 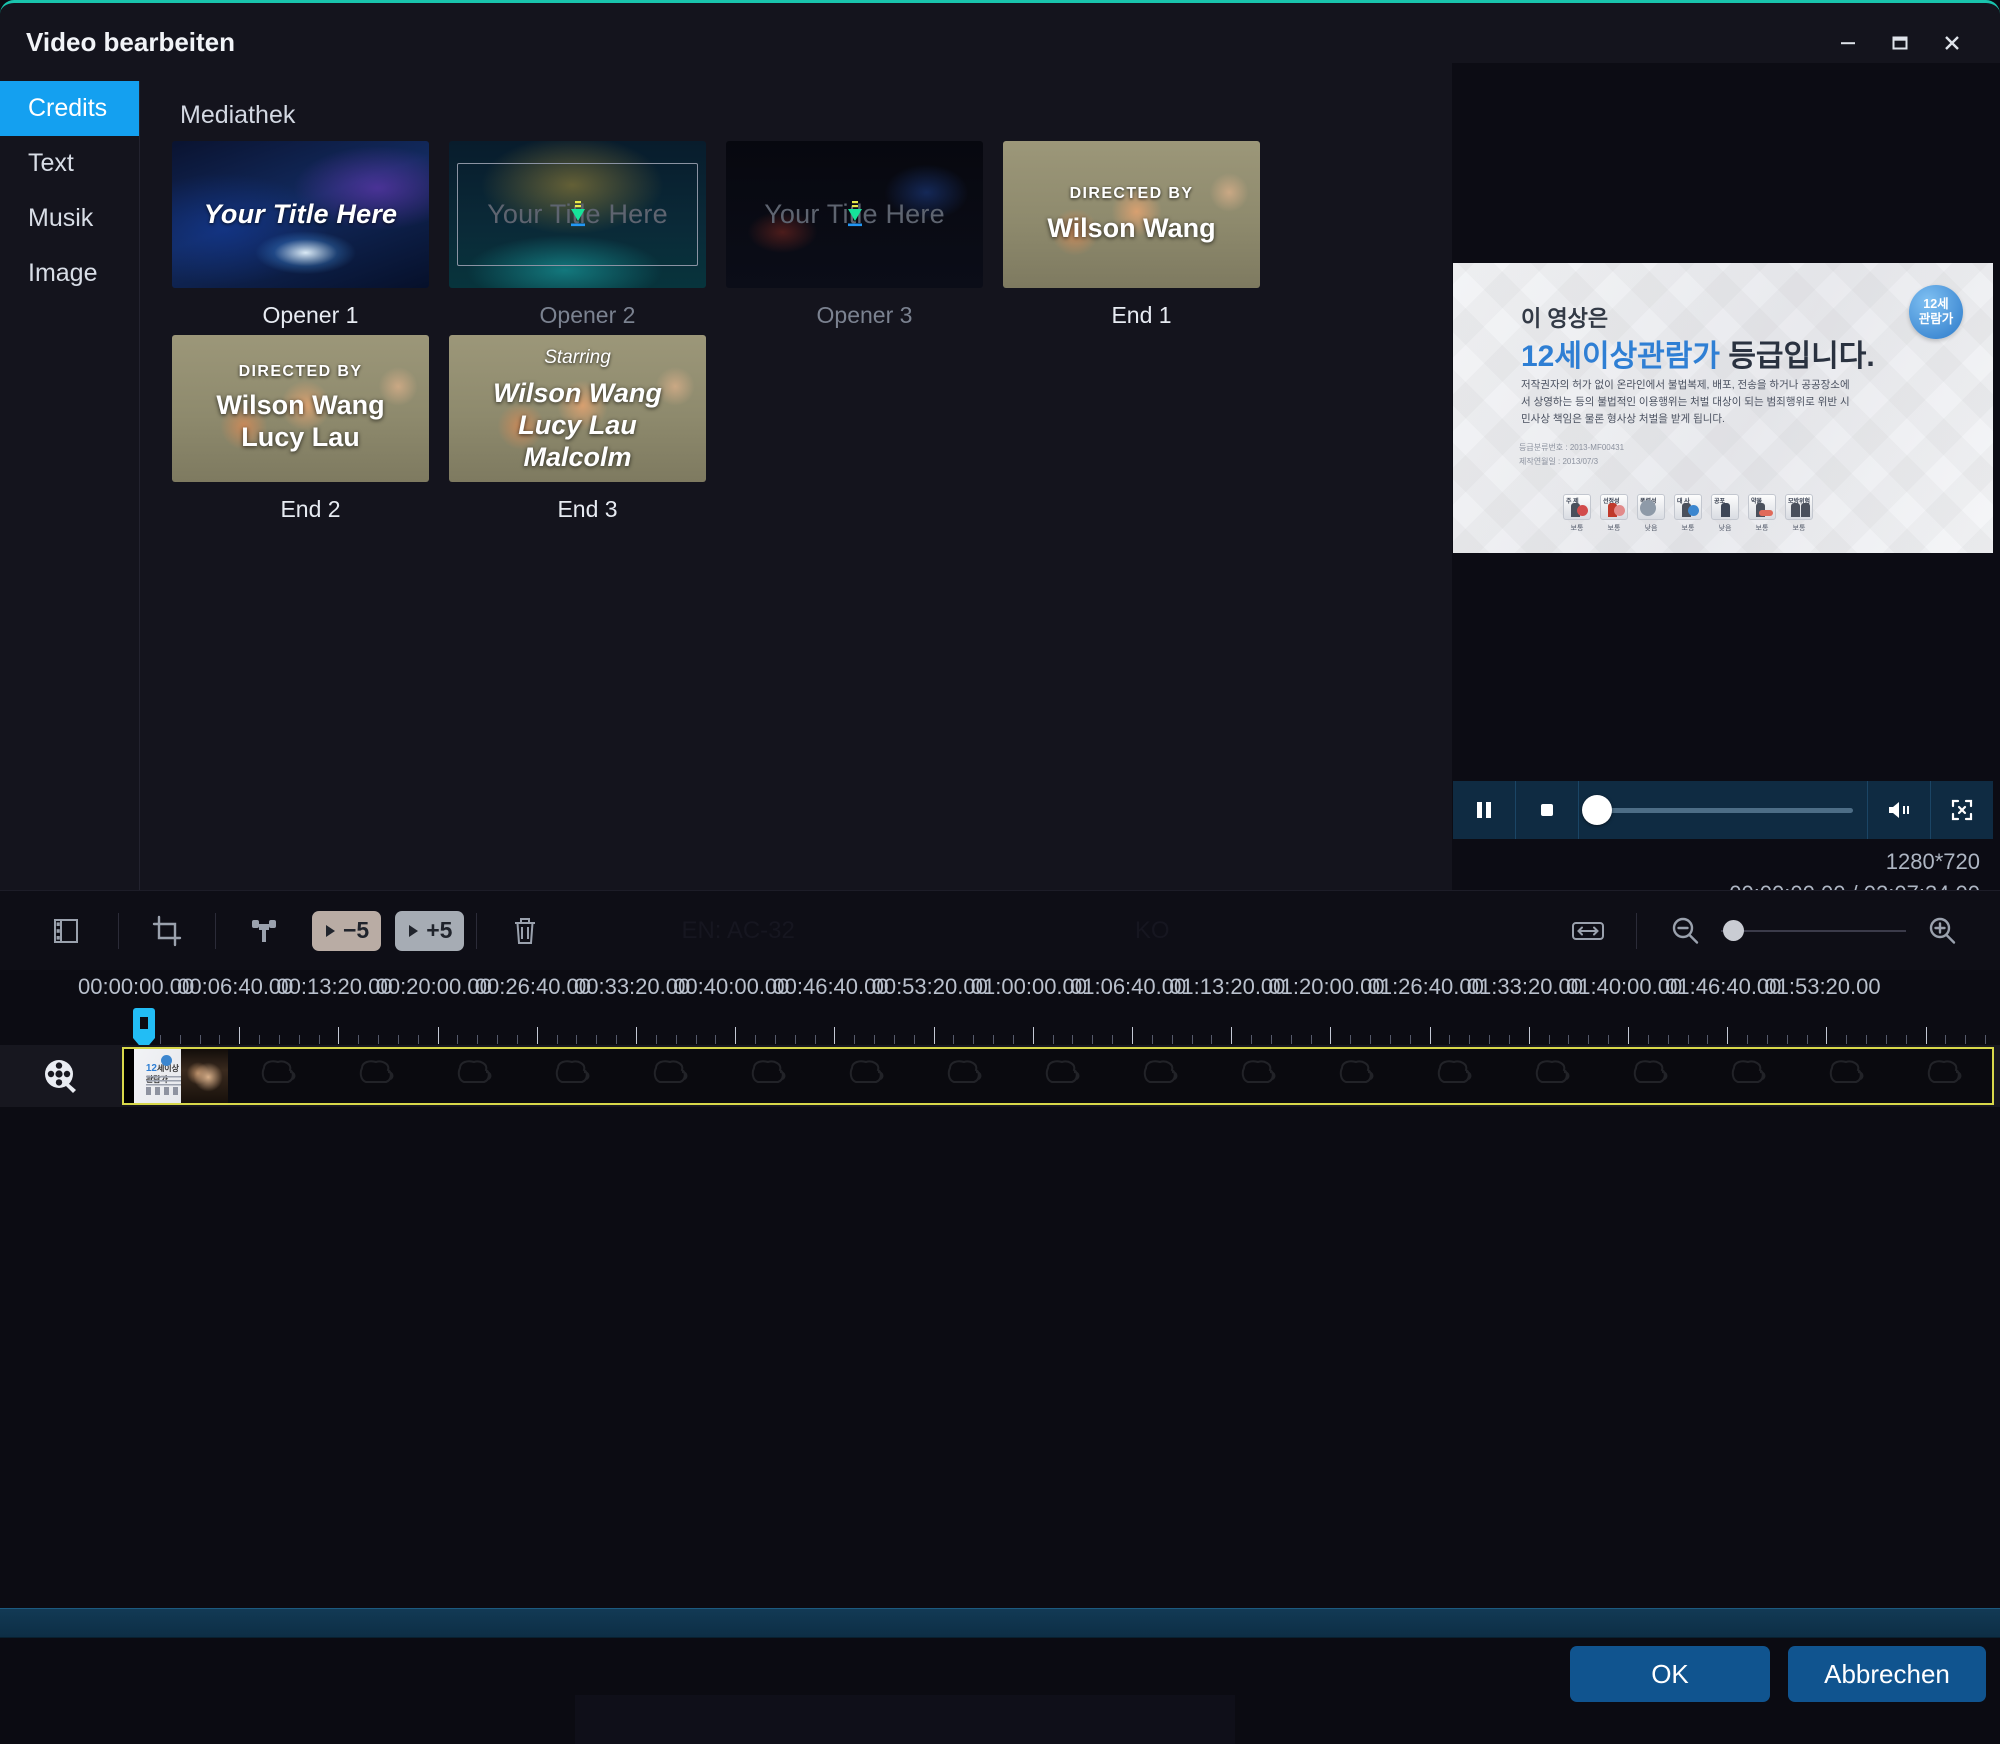 I want to click on thumbnail-names: Wilson Wang Lucy Lau, so click(x=300, y=421).